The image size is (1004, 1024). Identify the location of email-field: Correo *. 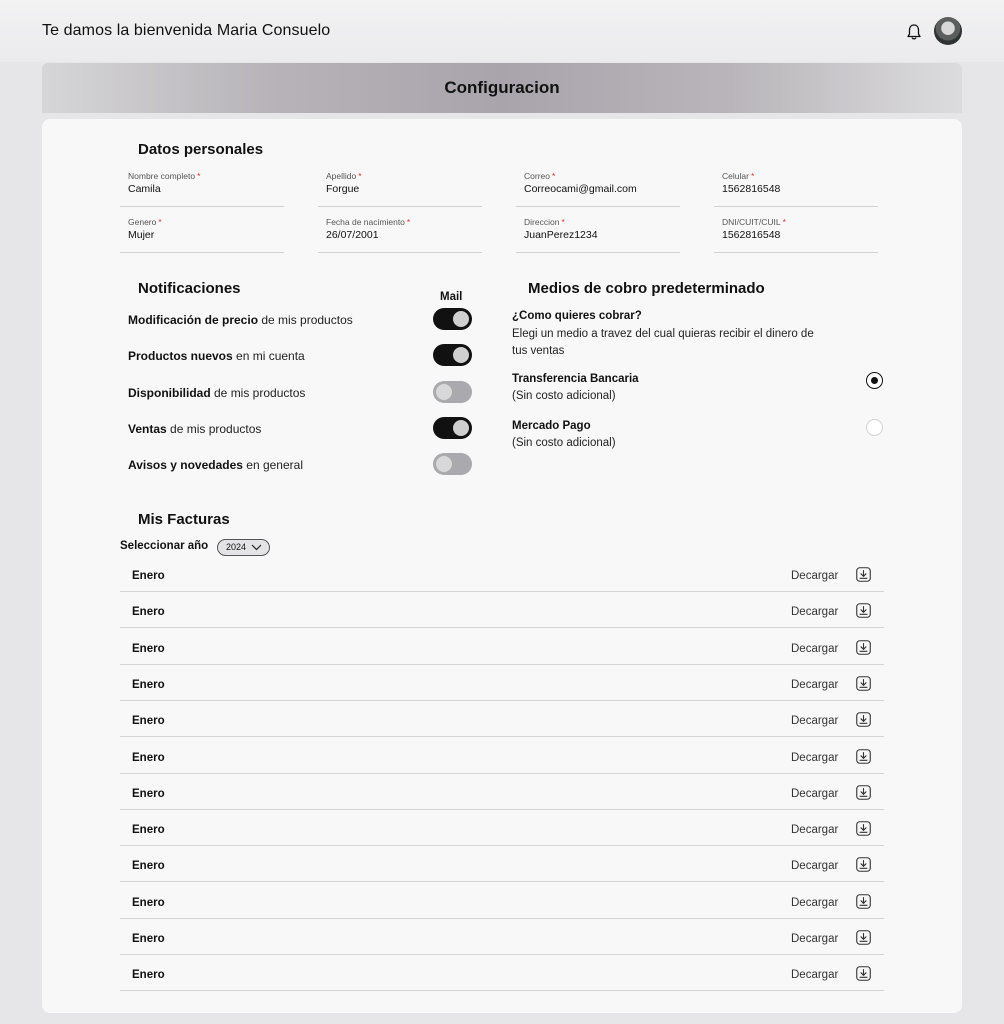
(598, 189).